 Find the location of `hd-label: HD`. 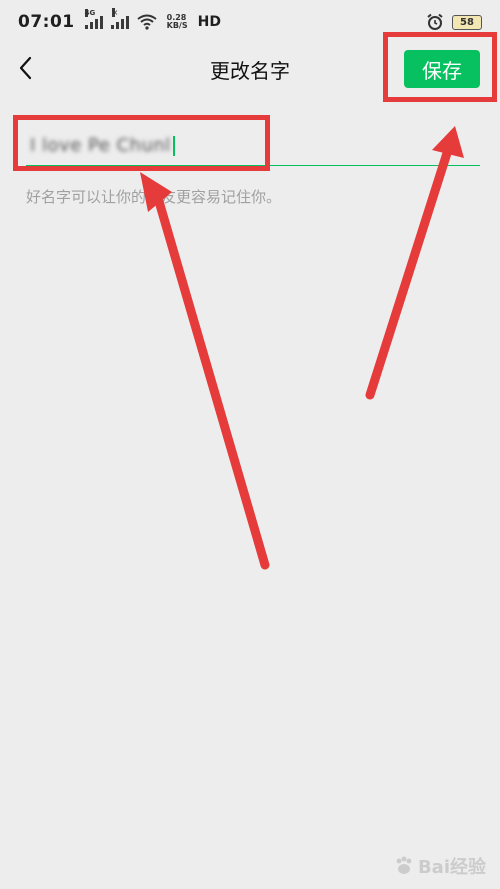

hd-label: HD is located at coordinates (209, 22).